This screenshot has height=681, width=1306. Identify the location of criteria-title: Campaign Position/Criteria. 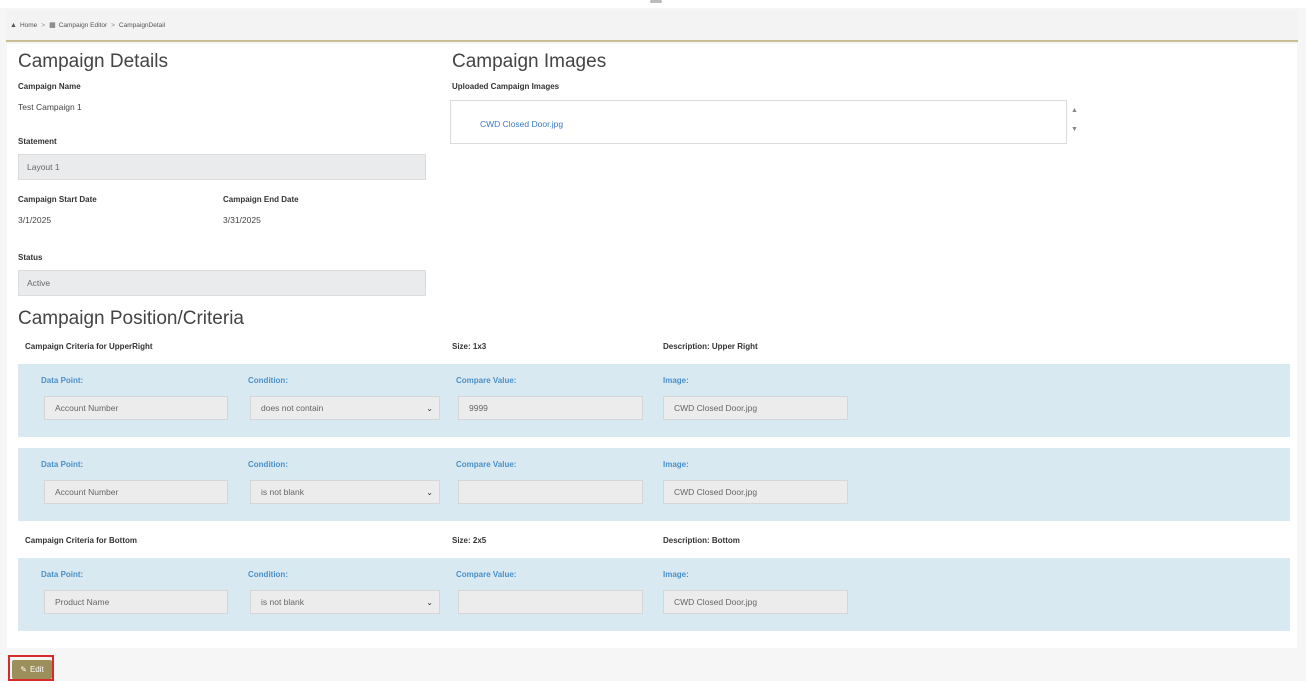
(131, 318).